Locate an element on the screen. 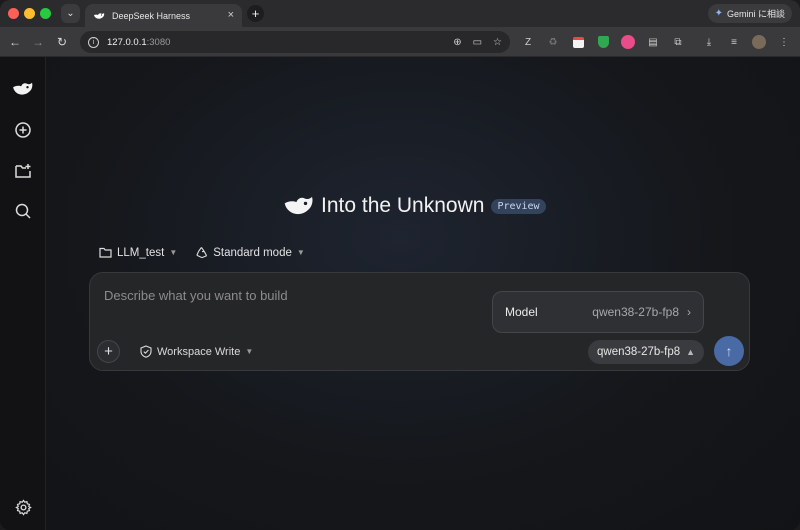 This screenshot has height=530, width=800. preview-badge: Preview is located at coordinates (518, 206).